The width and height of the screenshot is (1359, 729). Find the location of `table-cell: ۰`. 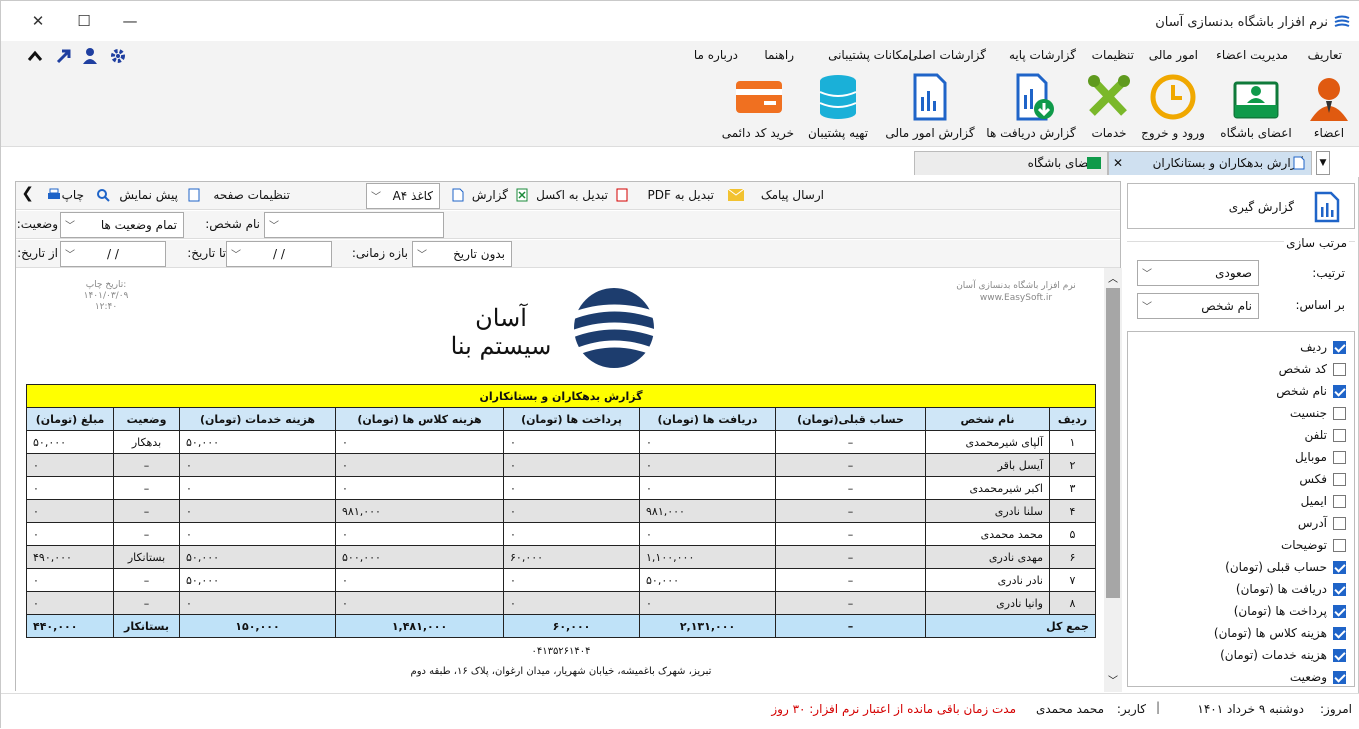

table-cell: ۰ is located at coordinates (419, 488).